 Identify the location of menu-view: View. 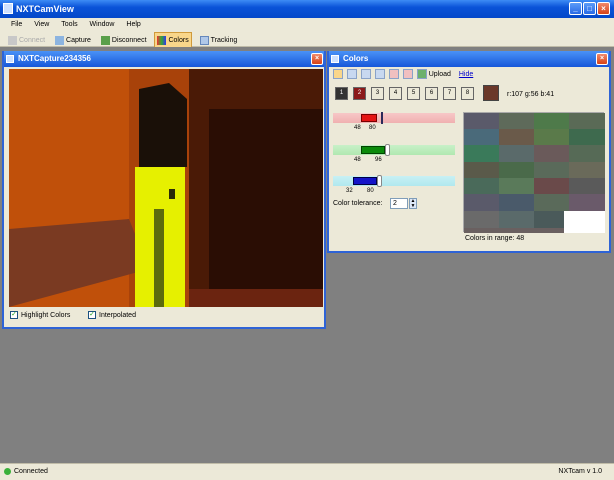
(41, 24).